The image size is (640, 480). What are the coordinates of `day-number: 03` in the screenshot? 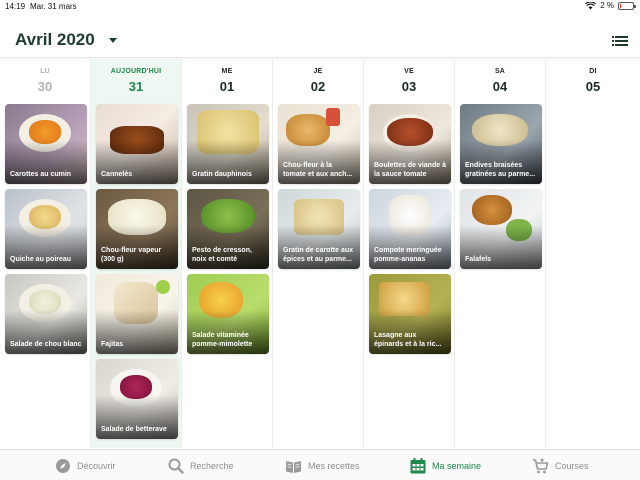 It's located at (409, 86).